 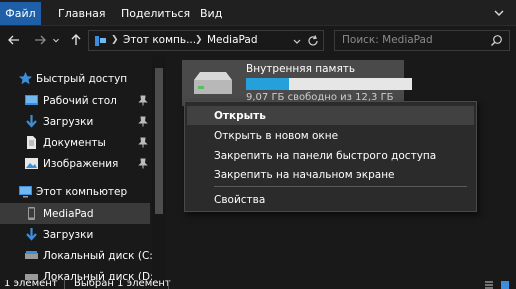 I want to click on storage-usage-bar, so click(x=329, y=84).